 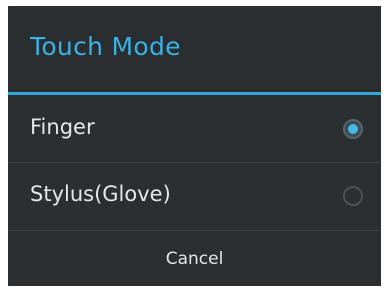 I want to click on option-stylus-glove-label: Stylus(Glove), so click(x=100, y=194).